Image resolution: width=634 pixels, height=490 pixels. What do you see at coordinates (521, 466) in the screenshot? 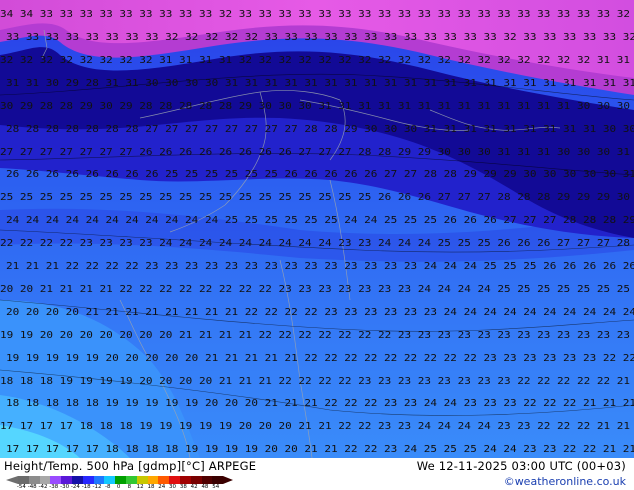
I see `valid-time: We 12-11-2025 03:00 UTC (00+03)` at bounding box center [521, 466].